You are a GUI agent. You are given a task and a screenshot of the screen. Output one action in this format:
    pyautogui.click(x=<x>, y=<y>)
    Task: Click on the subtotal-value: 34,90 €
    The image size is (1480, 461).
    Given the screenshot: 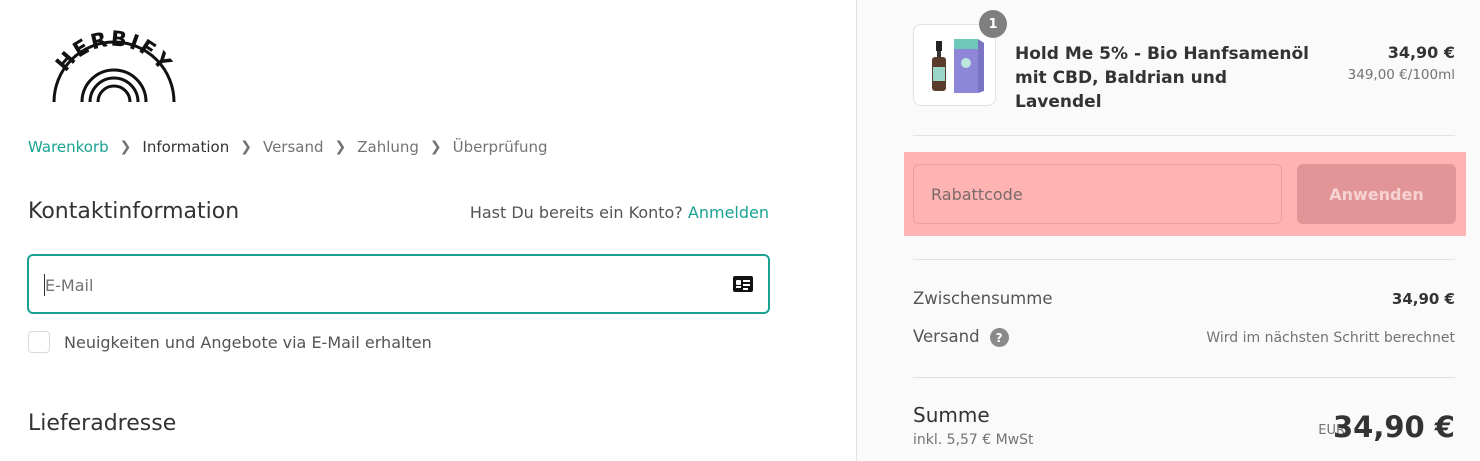 What is the action you would take?
    pyautogui.click(x=1423, y=299)
    